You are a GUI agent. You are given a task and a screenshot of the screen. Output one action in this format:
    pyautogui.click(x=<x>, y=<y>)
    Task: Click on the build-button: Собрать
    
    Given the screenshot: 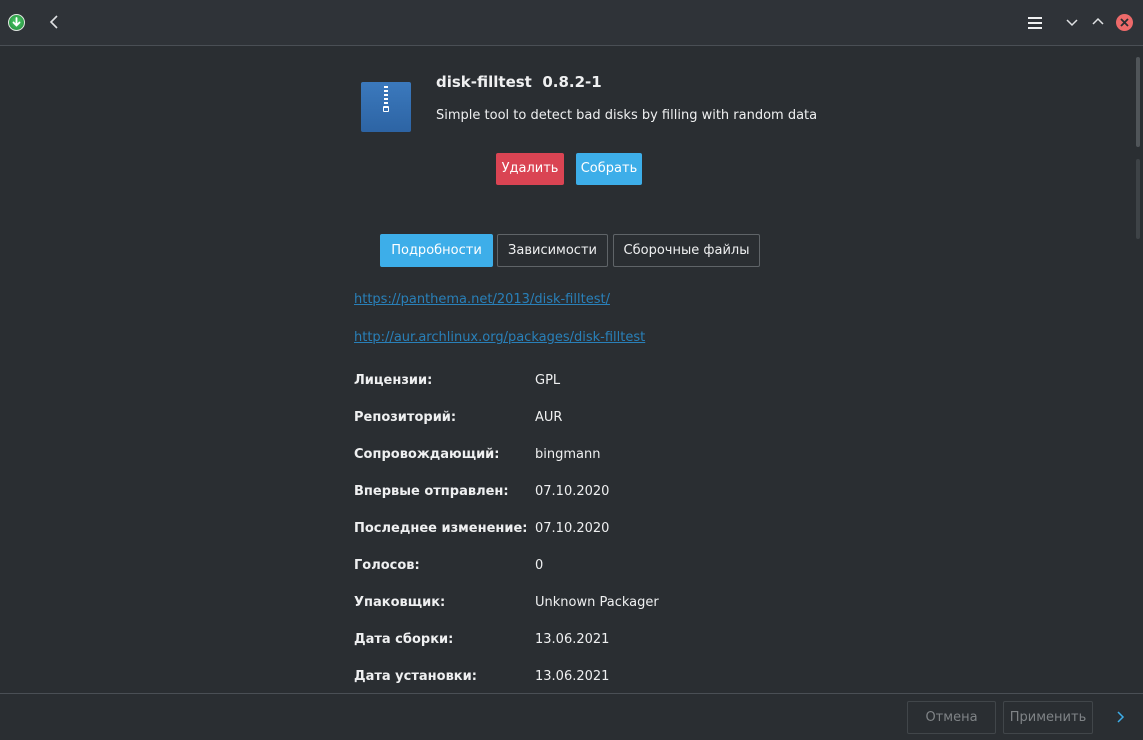 What is the action you would take?
    pyautogui.click(x=609, y=169)
    